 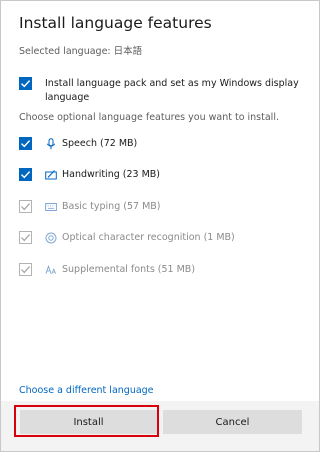 I want to click on ocr-checkbox, so click(x=25, y=237).